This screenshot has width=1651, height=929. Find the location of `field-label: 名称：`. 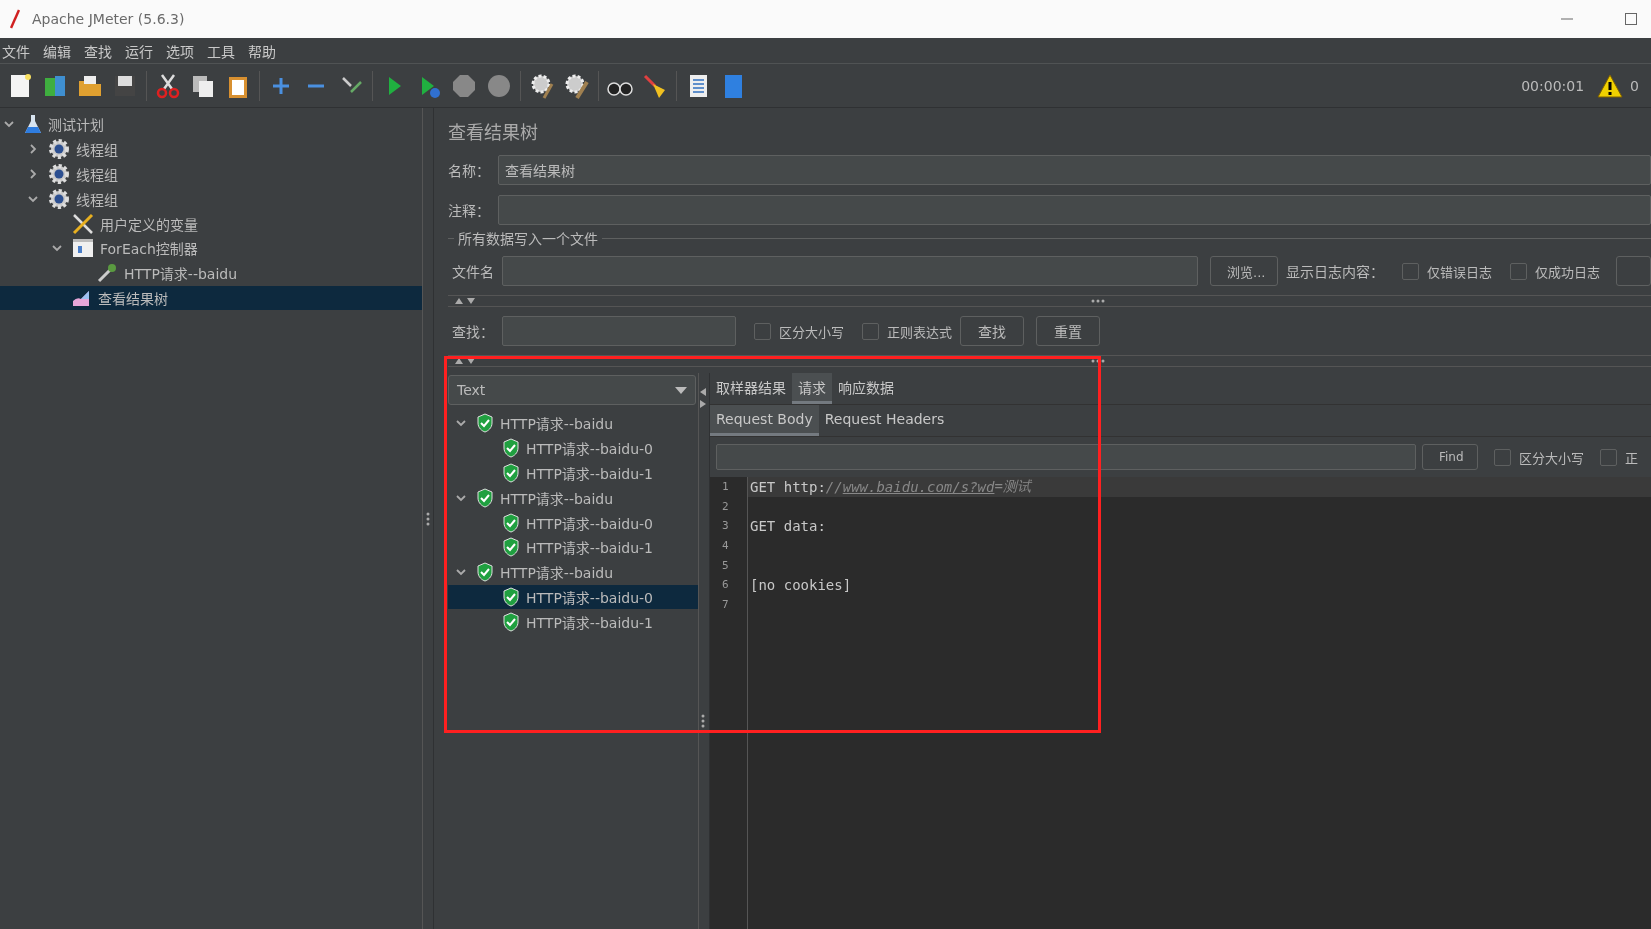

field-label: 名称： is located at coordinates (469, 171).